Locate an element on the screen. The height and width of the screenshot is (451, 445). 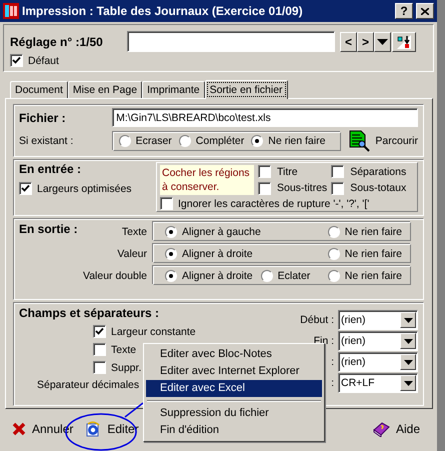
cross-icon is located at coordinates (19, 429).